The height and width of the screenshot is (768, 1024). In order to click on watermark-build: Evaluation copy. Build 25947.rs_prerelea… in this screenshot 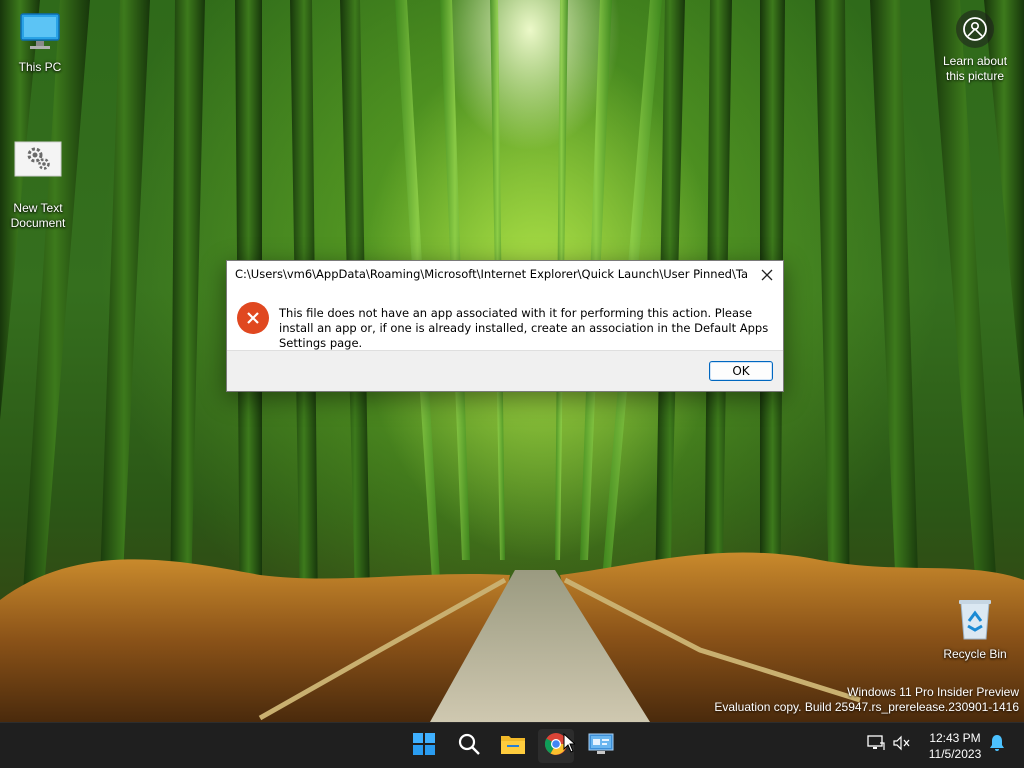, I will do `click(866, 707)`.